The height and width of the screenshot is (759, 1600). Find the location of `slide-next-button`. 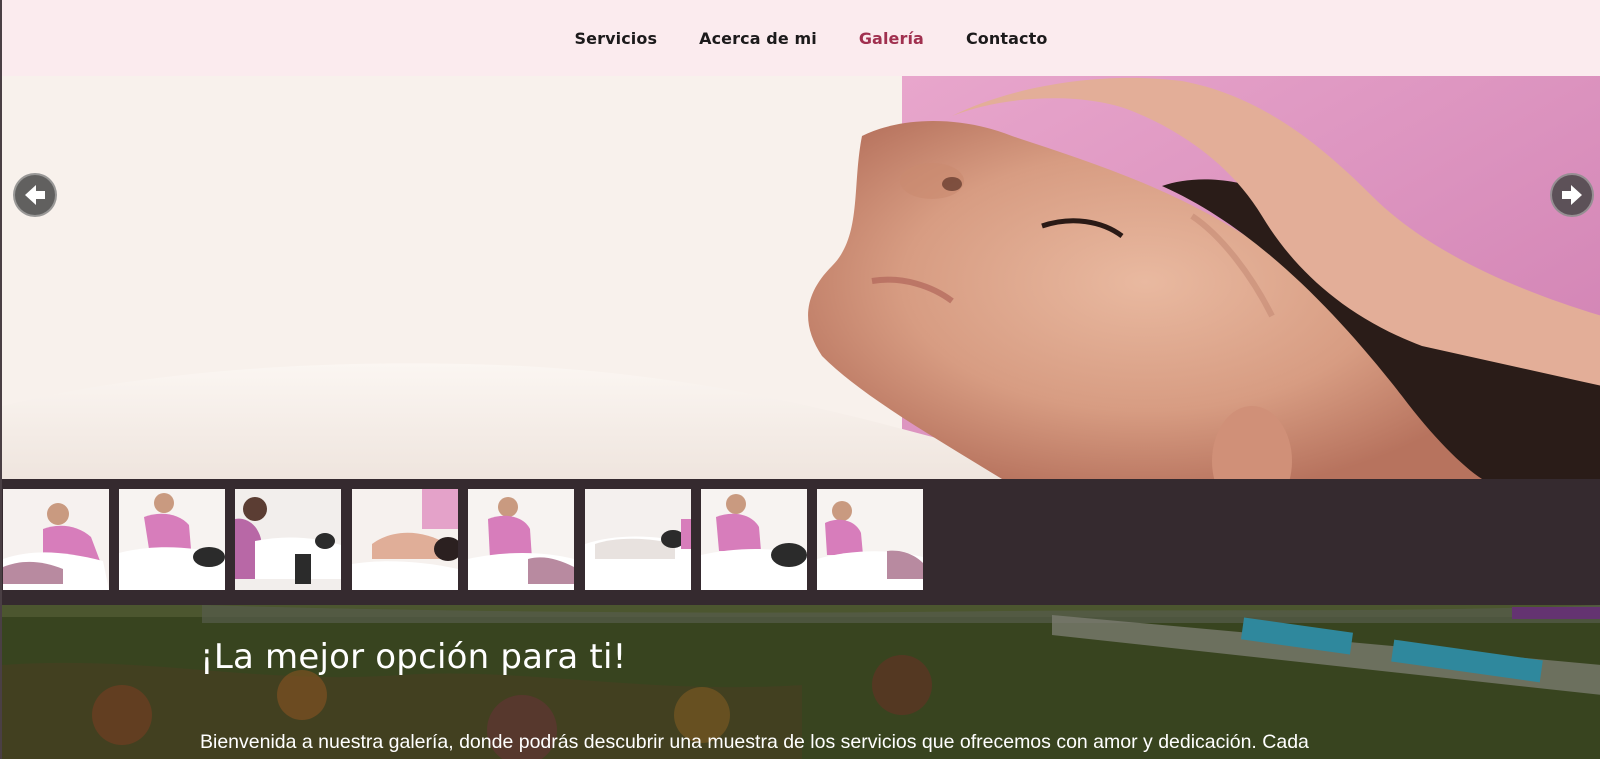

slide-next-button is located at coordinates (1572, 195).